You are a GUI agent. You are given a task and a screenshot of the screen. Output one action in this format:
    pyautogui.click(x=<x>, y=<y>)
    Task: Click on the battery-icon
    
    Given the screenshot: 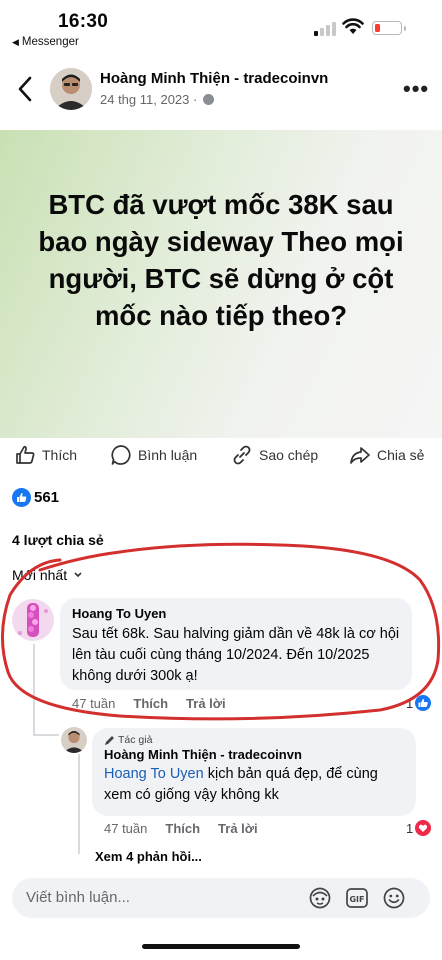 What is the action you would take?
    pyautogui.click(x=389, y=28)
    